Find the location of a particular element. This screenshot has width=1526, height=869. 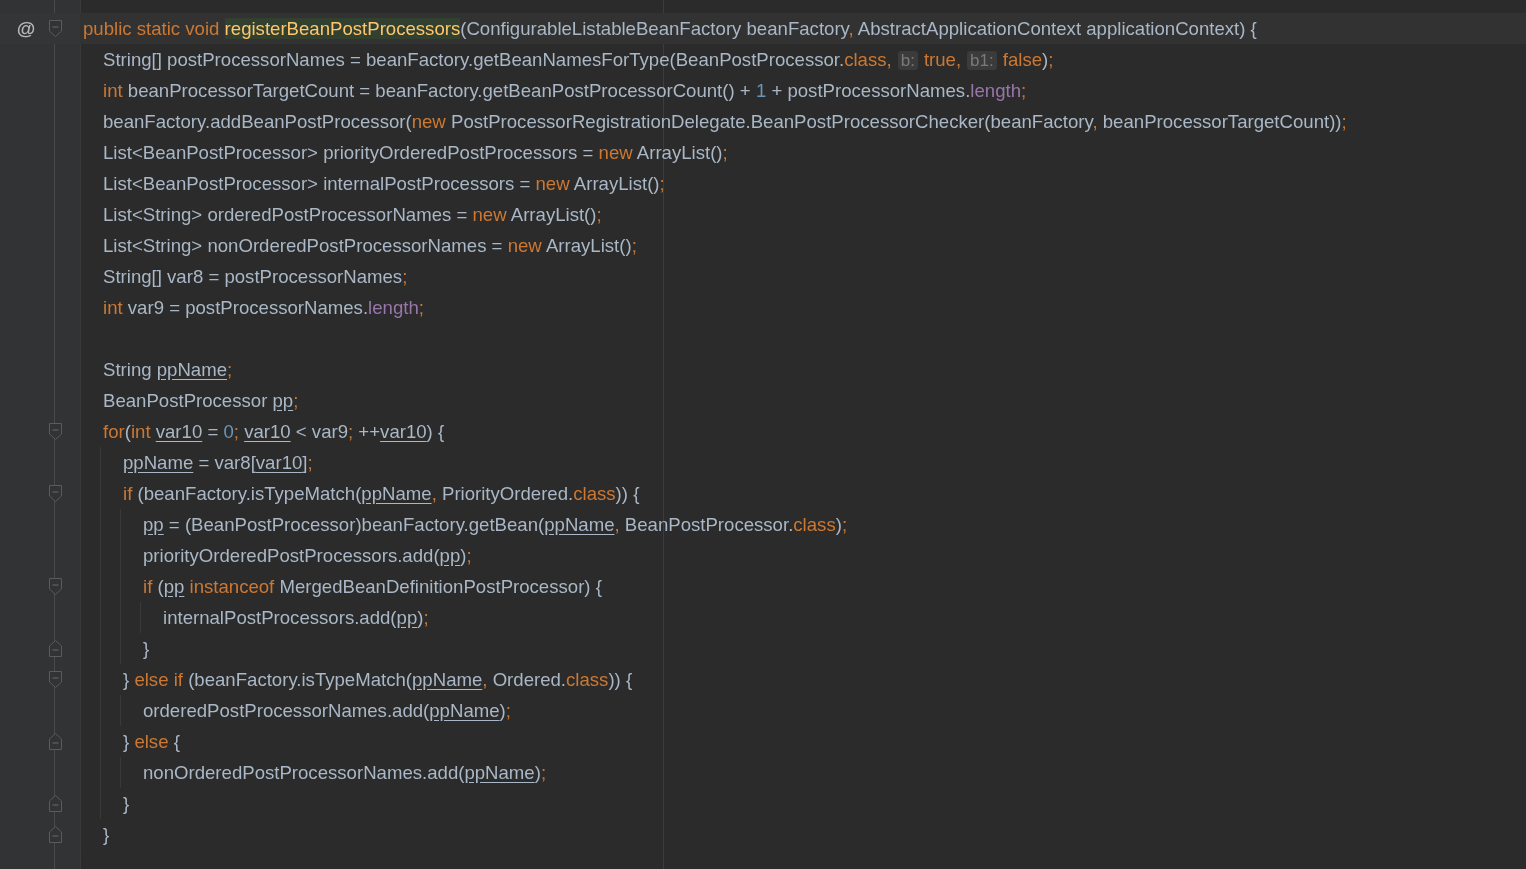

code-line: int var9 = postProcessorNames.length; is located at coordinates (263, 308).